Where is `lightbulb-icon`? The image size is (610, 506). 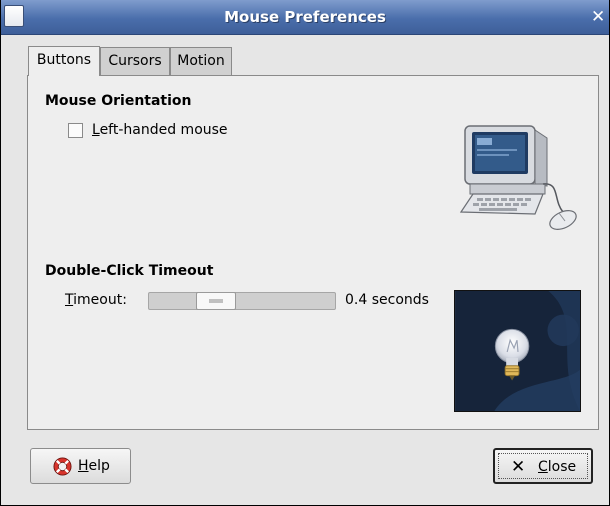 lightbulb-icon is located at coordinates (517, 351).